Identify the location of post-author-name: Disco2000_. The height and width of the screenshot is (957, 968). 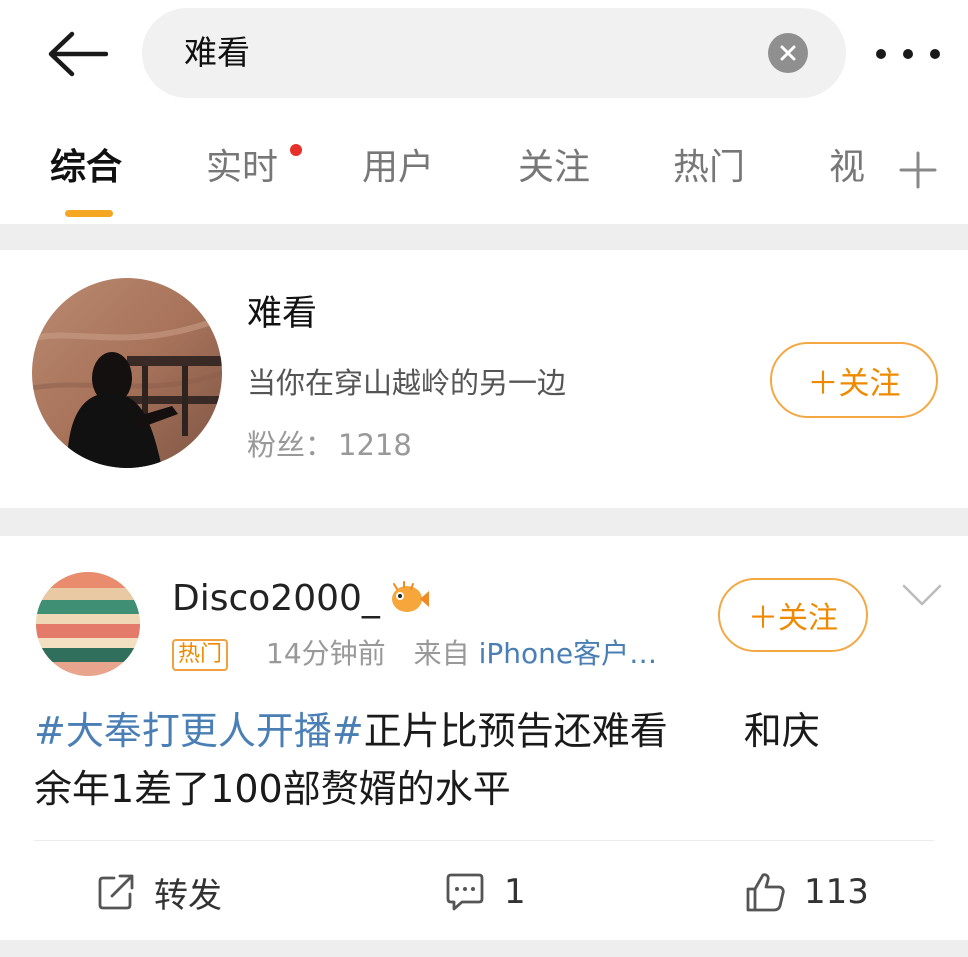
(276, 599).